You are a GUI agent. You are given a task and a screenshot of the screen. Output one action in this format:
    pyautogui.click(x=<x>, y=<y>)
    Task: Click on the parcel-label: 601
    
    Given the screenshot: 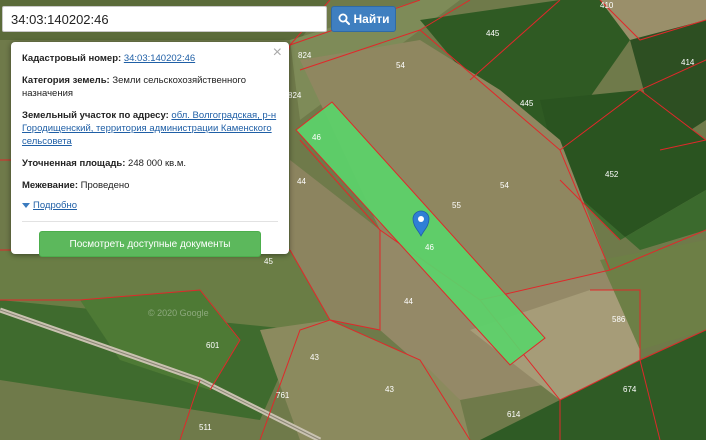 What is the action you would take?
    pyautogui.click(x=213, y=345)
    